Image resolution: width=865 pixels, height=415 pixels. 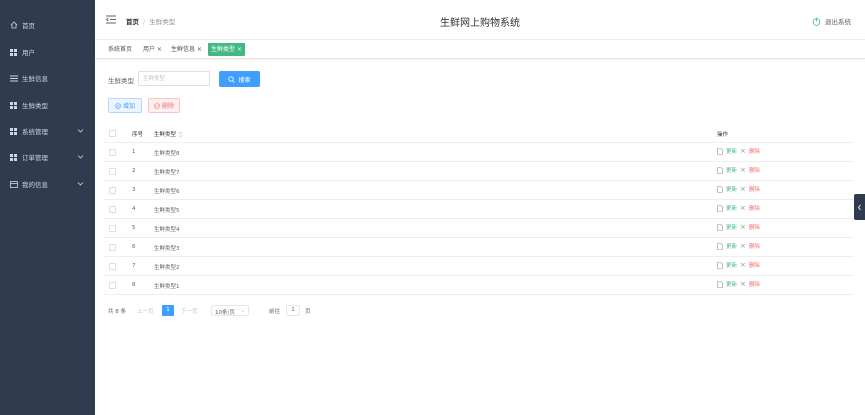 I want to click on search-button: 搜索, so click(x=239, y=79).